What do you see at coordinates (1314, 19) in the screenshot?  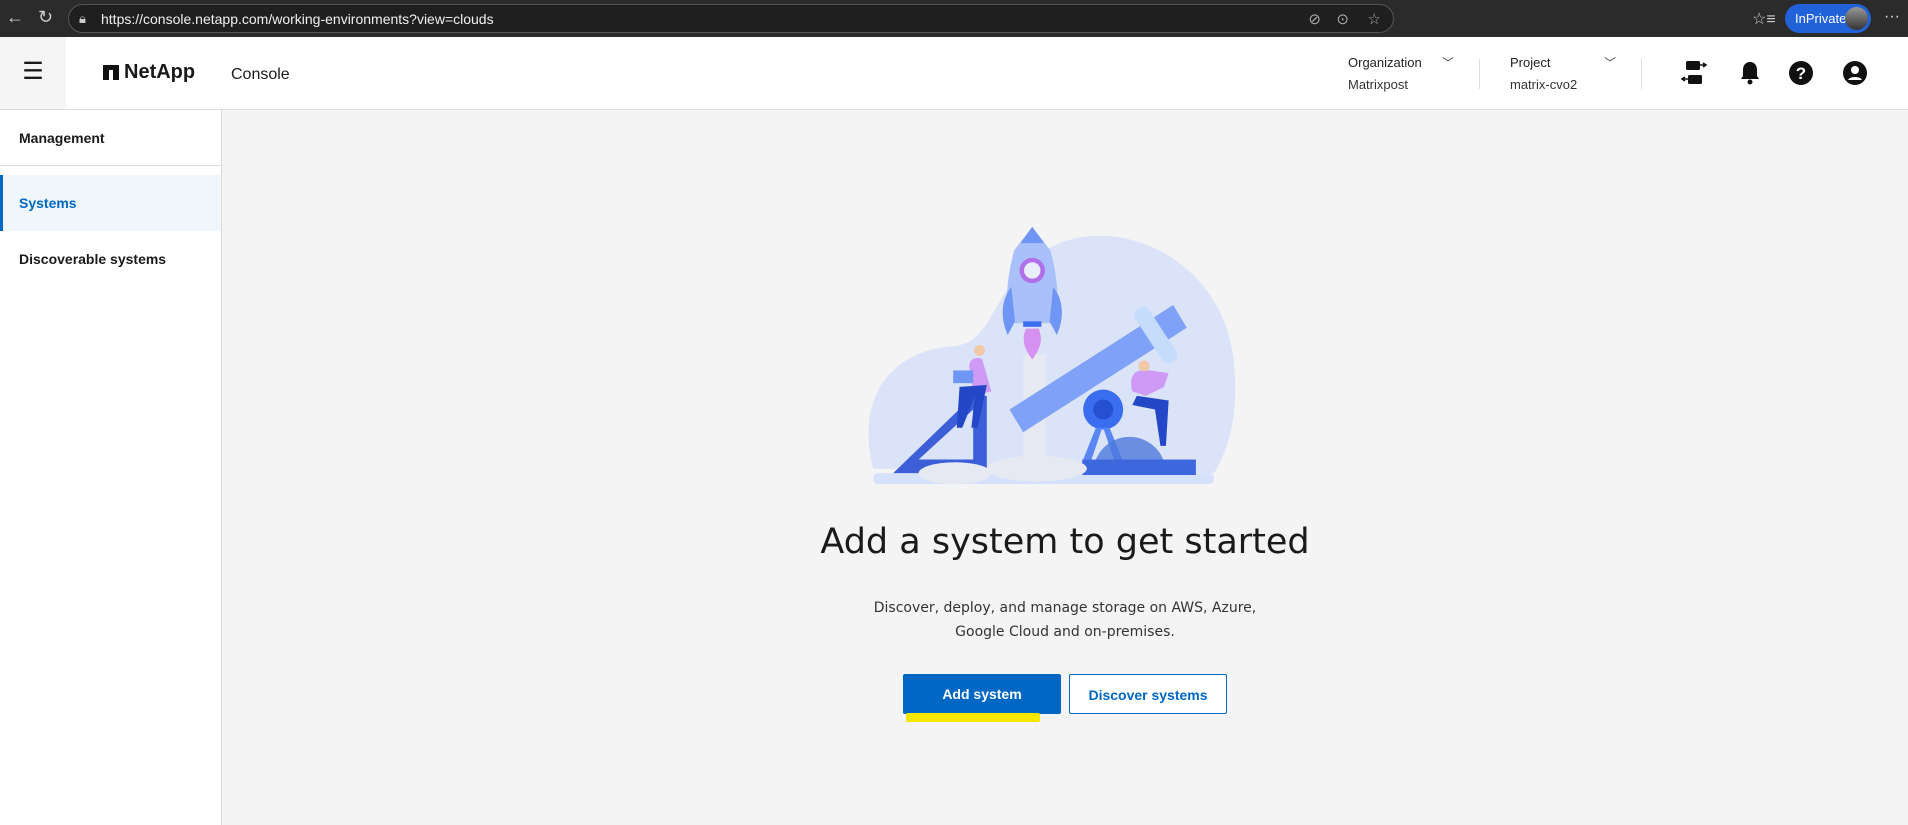 I see `tracking-prevention-icon: ⊘` at bounding box center [1314, 19].